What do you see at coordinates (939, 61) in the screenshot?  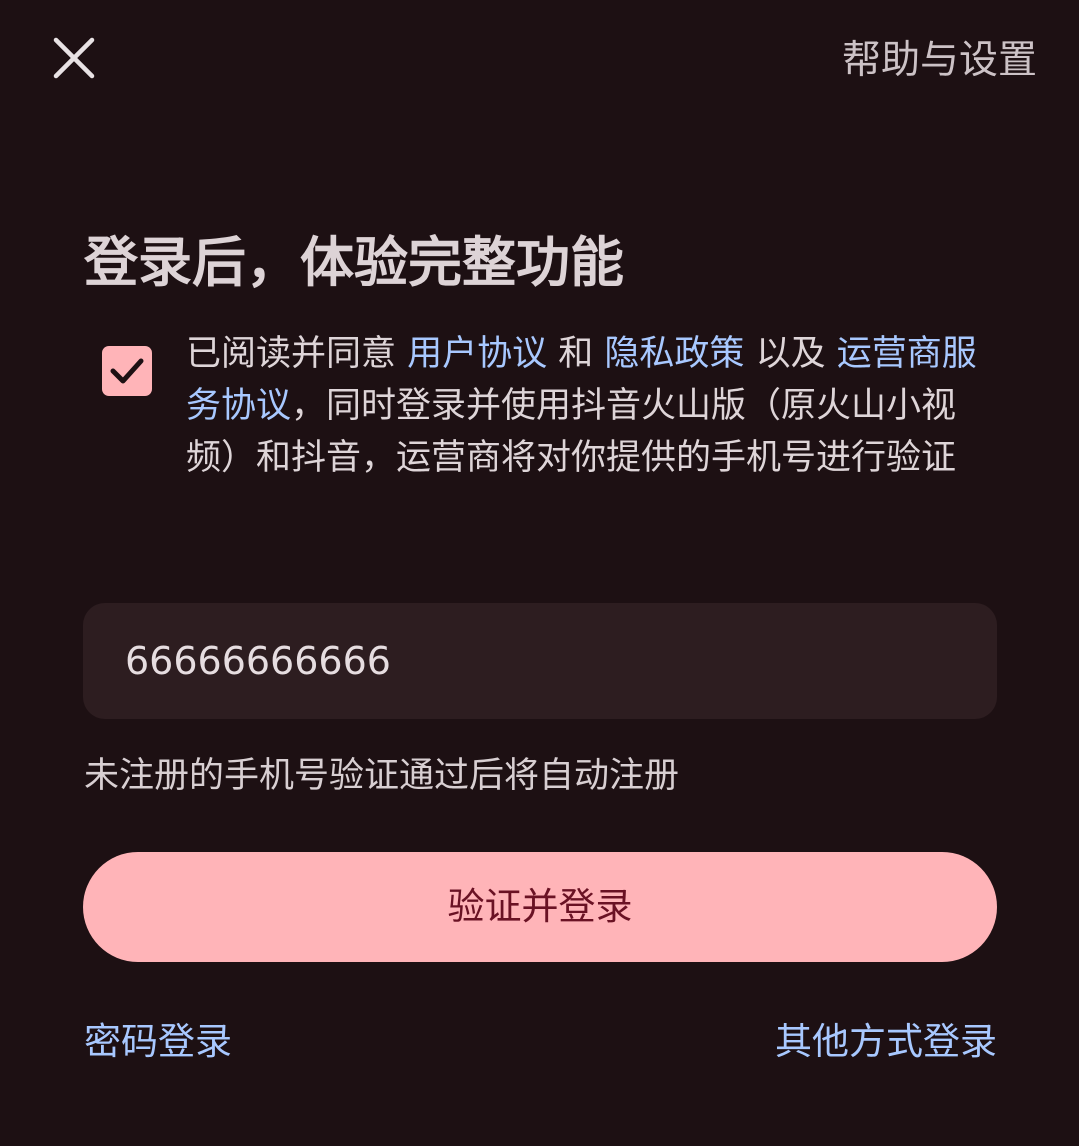 I see `help-settings-link: 帮助与设置` at bounding box center [939, 61].